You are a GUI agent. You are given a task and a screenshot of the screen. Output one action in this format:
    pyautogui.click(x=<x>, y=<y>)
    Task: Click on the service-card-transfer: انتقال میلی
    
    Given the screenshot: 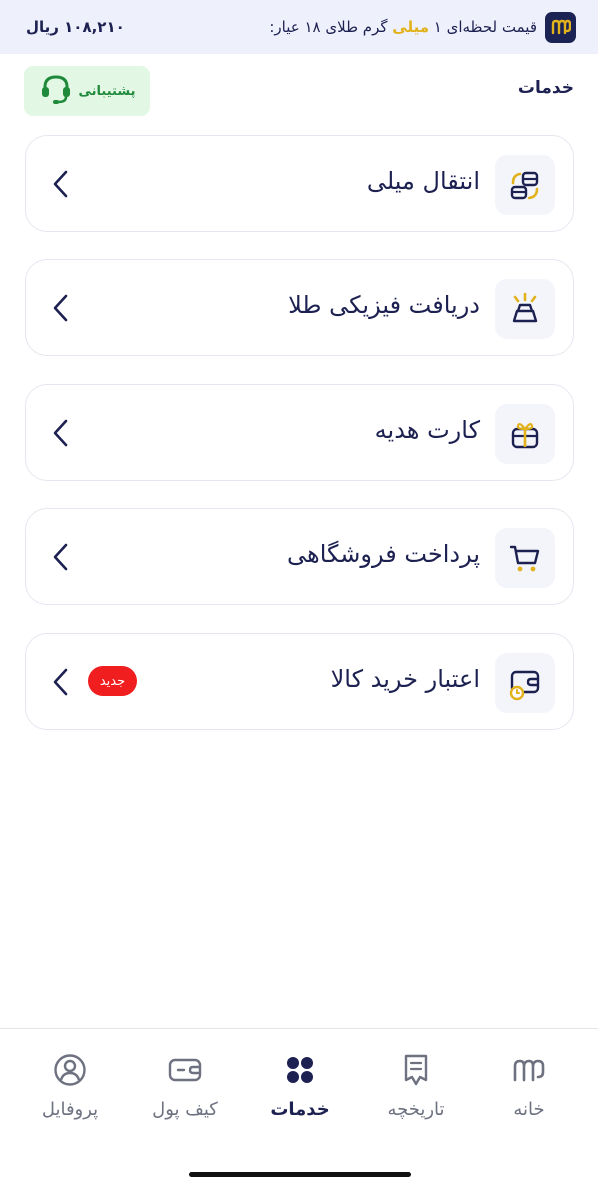 What is the action you would take?
    pyautogui.click(x=299, y=183)
    